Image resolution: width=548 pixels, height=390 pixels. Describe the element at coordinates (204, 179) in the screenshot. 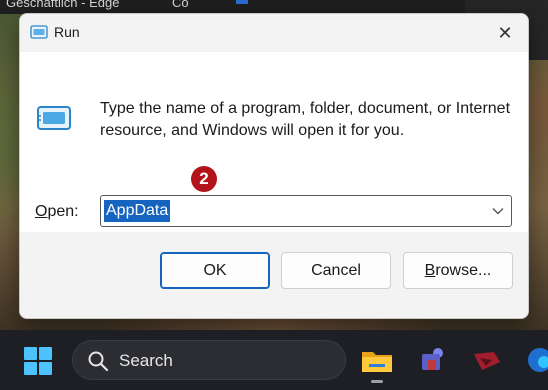

I see `step-badge: 2` at that location.